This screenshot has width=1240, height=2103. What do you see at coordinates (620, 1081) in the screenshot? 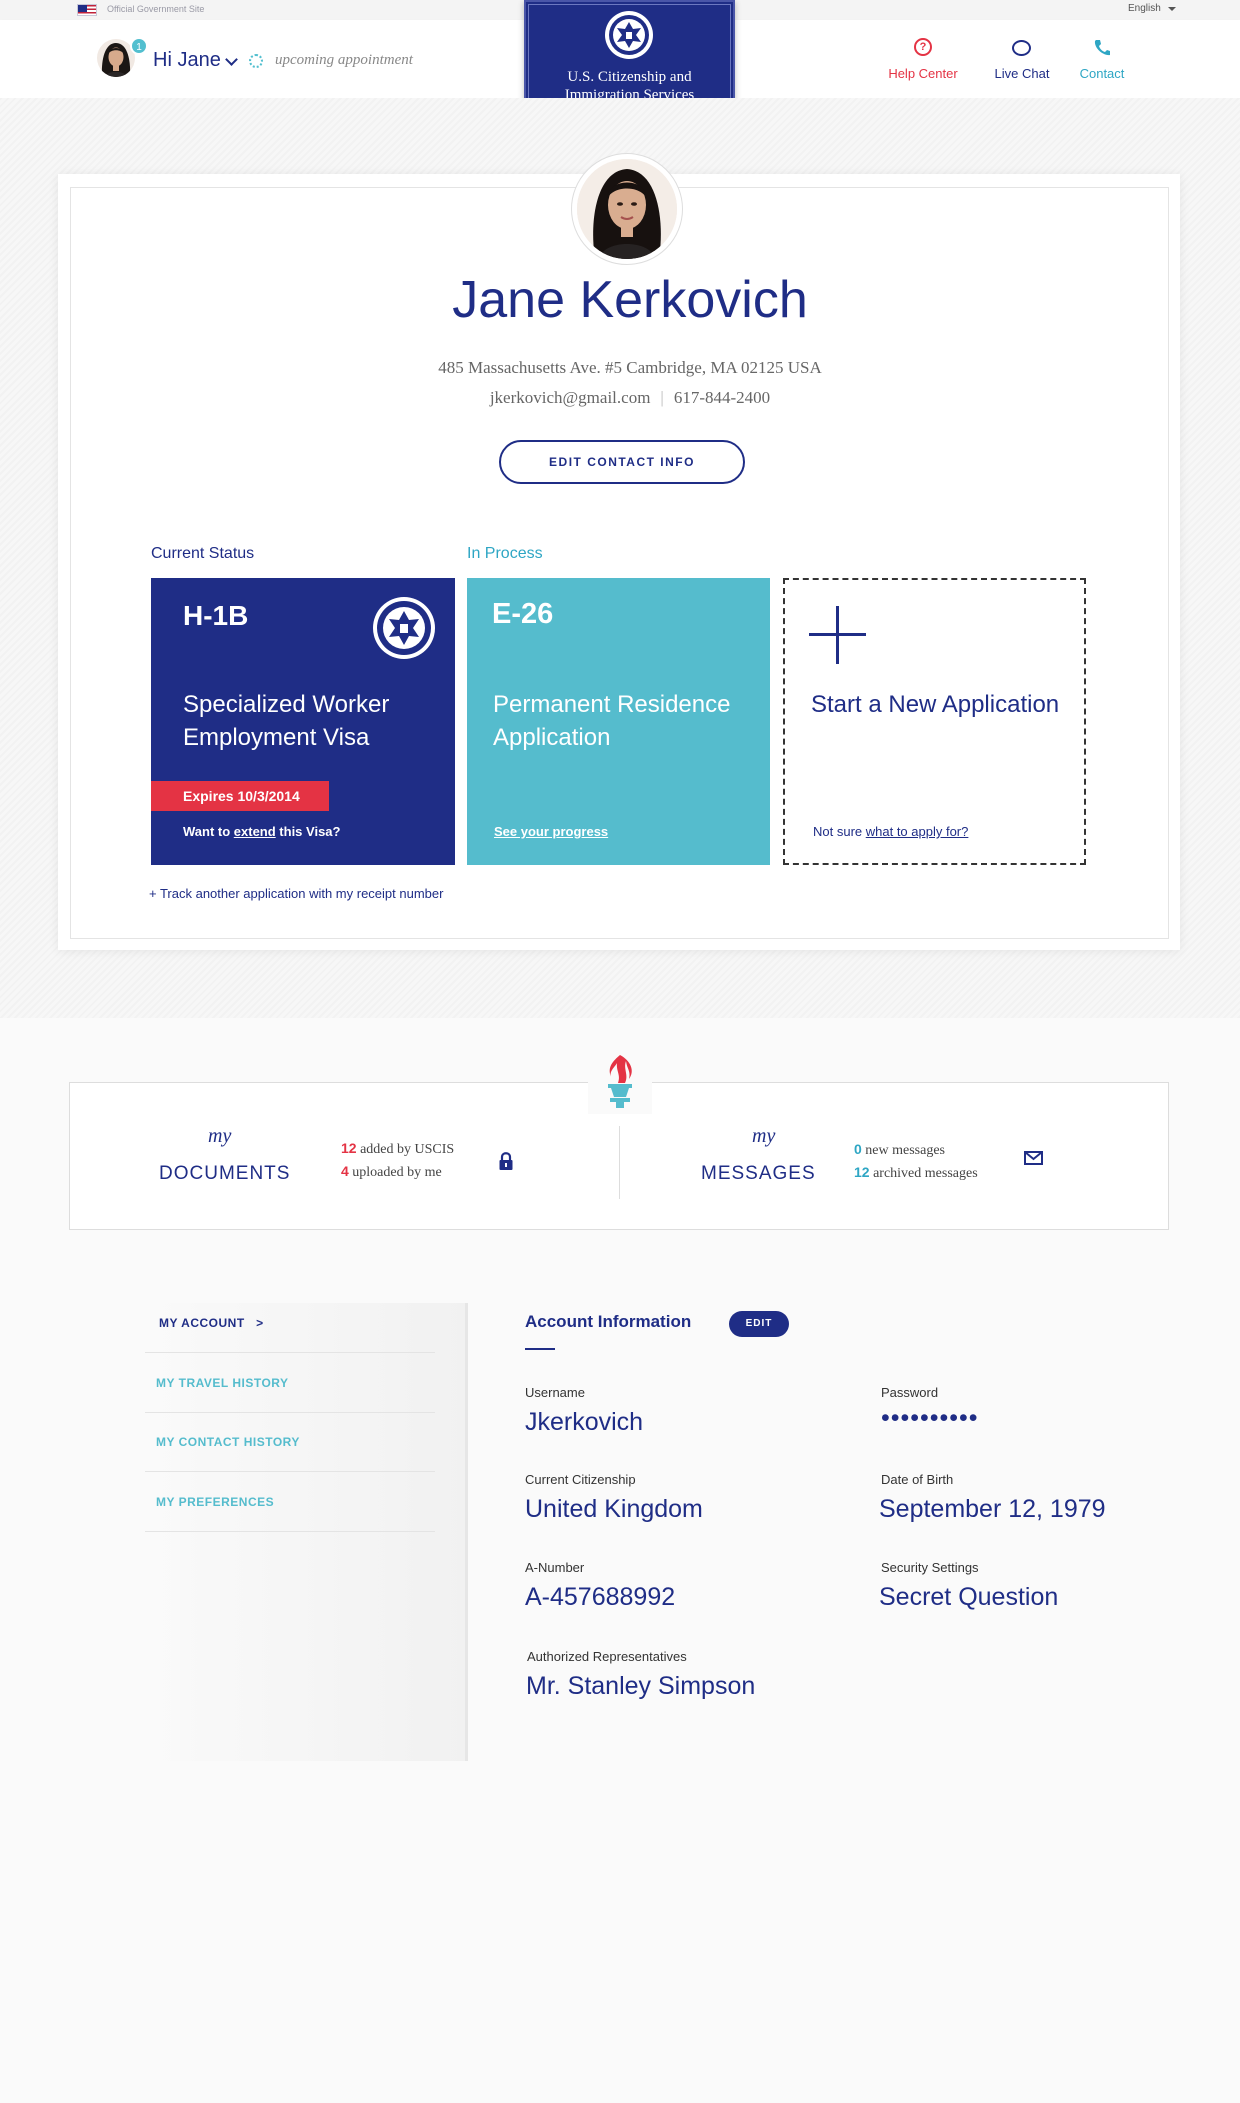
I see `torch-icon` at bounding box center [620, 1081].